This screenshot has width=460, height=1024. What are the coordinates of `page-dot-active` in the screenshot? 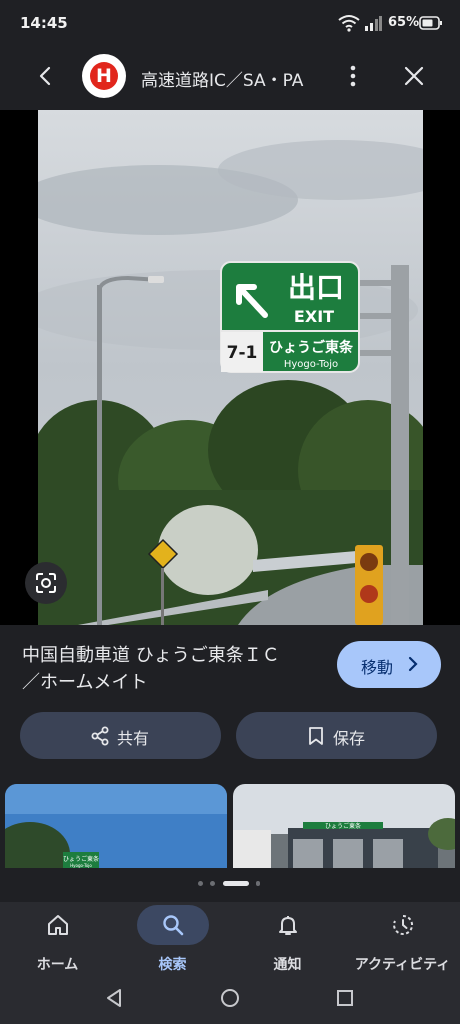 It's located at (236, 883).